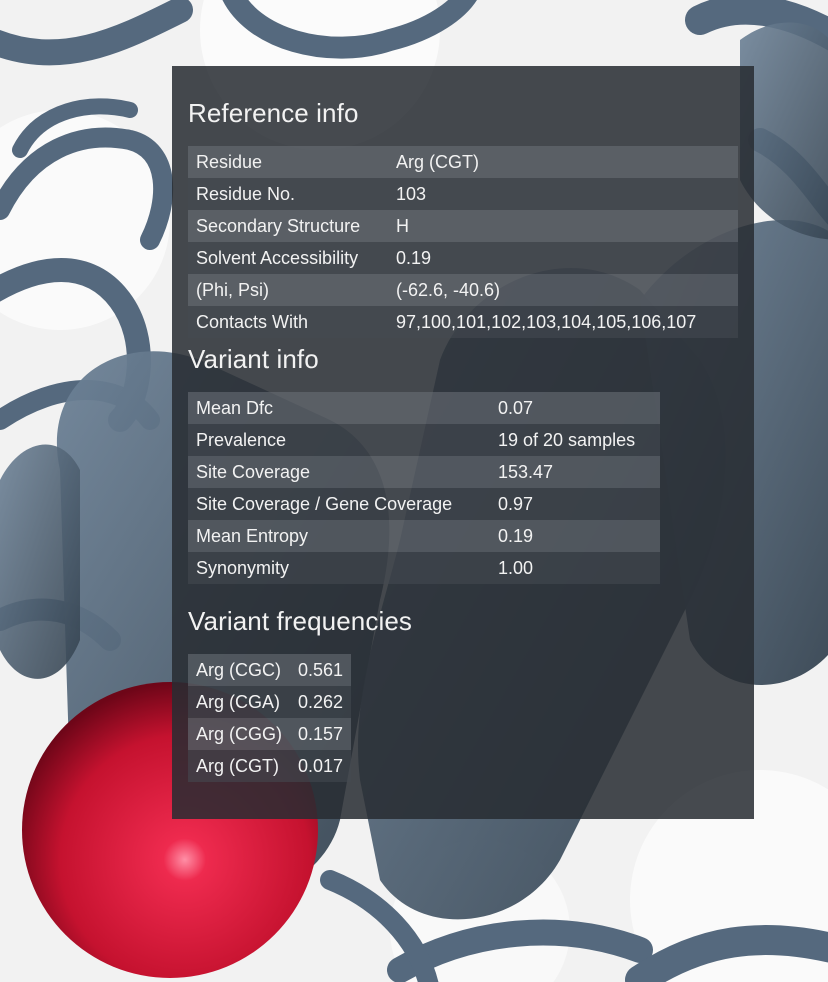 This screenshot has height=982, width=828. What do you see at coordinates (288, 226) in the screenshot?
I see `row-label: Secondary Structure` at bounding box center [288, 226].